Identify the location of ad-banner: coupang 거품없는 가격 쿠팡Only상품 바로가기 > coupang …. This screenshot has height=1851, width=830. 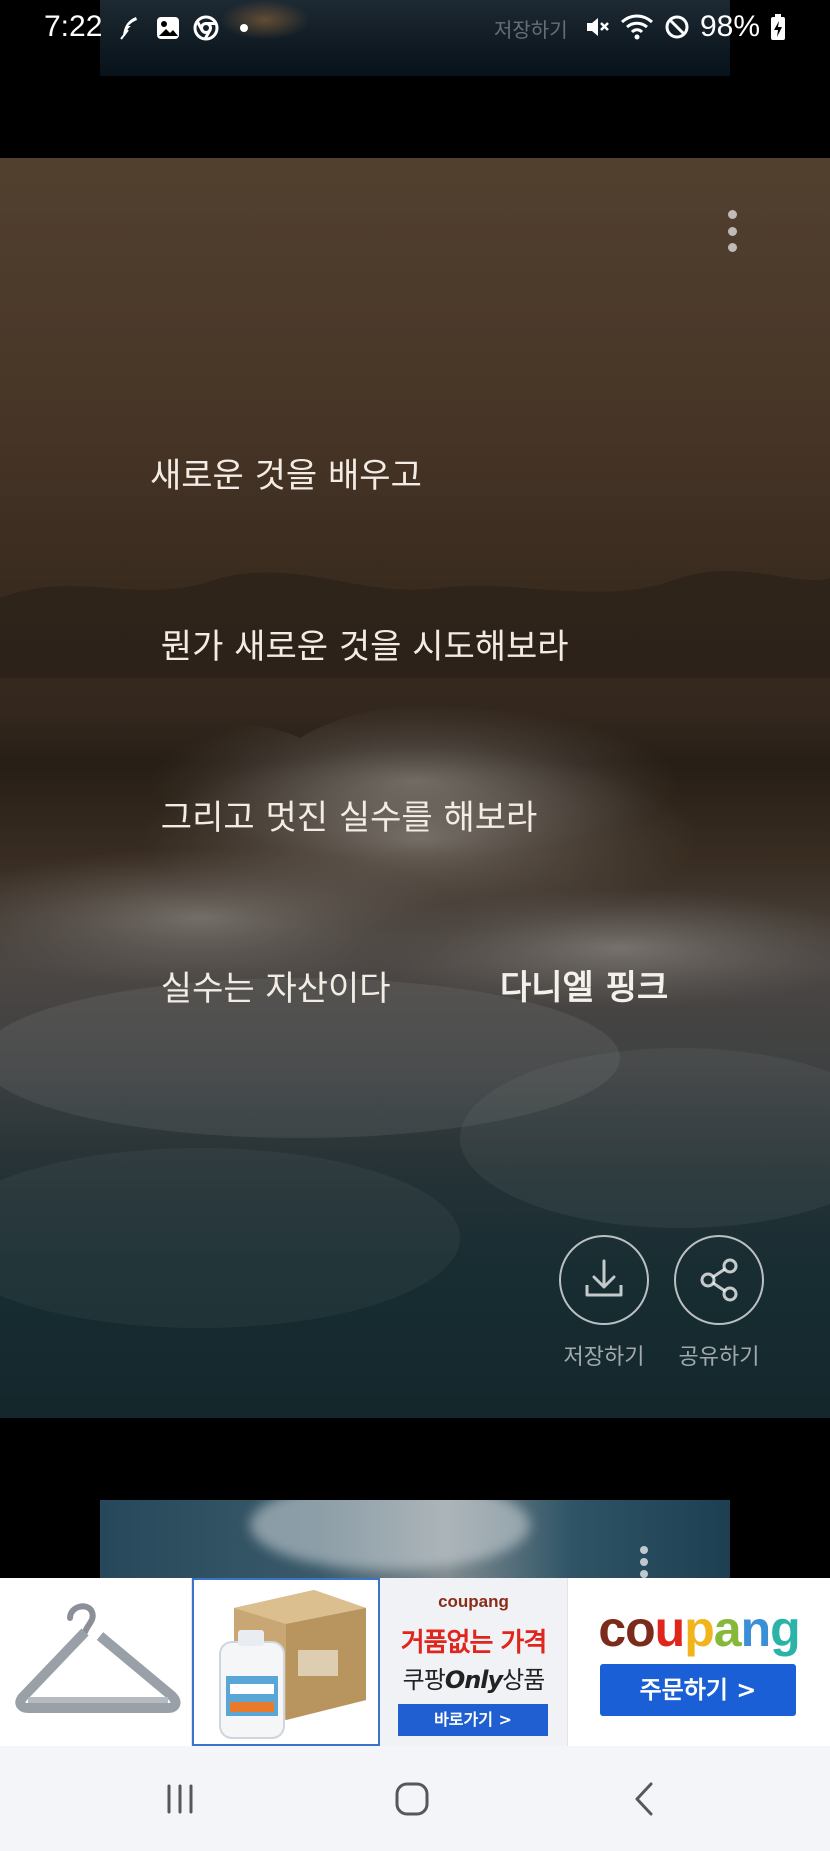
(415, 1662).